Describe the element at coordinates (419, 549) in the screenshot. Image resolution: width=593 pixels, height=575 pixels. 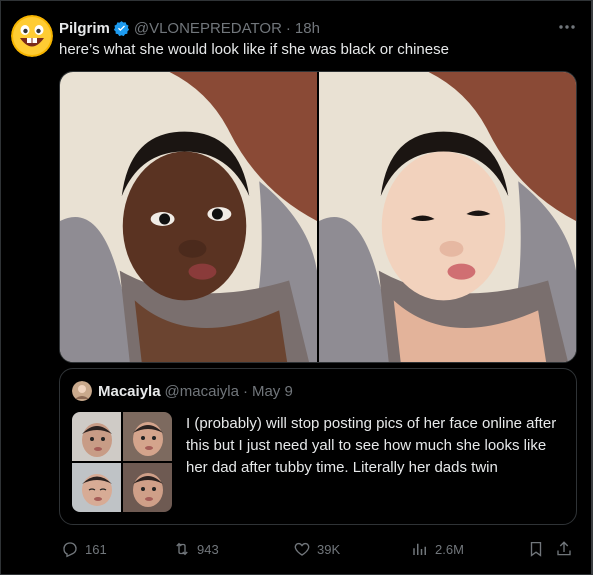
I see `views-icon` at that location.